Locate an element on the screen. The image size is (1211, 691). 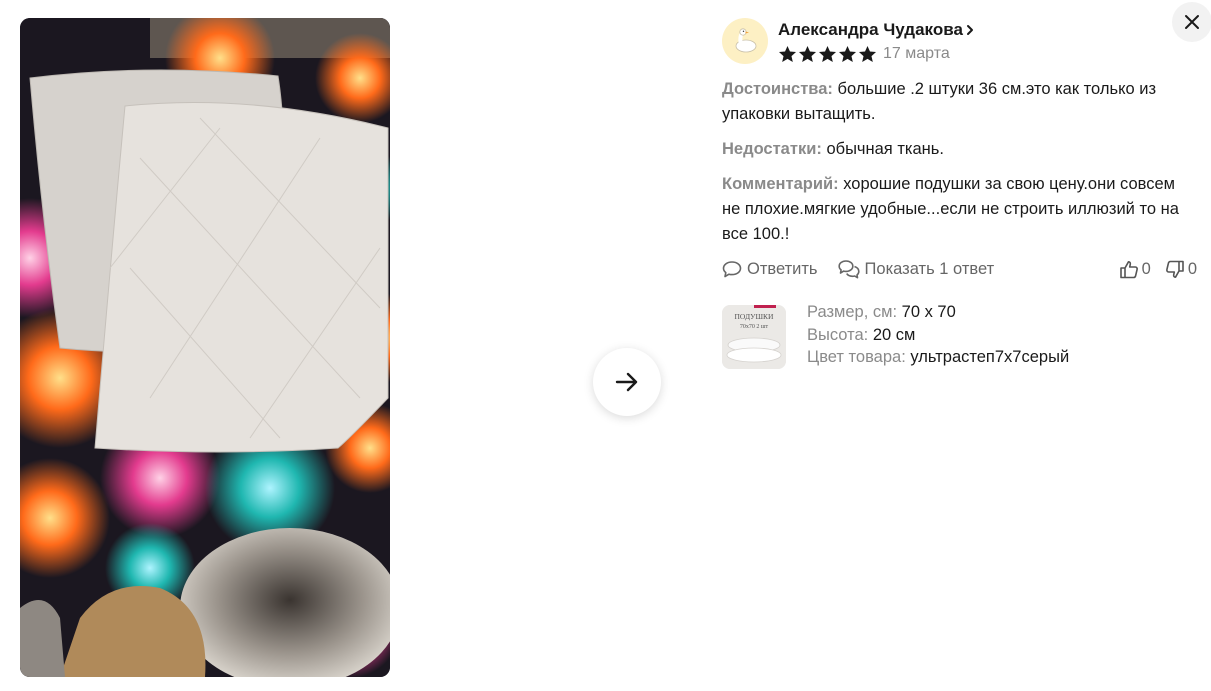
dislike-button: 0 is located at coordinates (1181, 269).